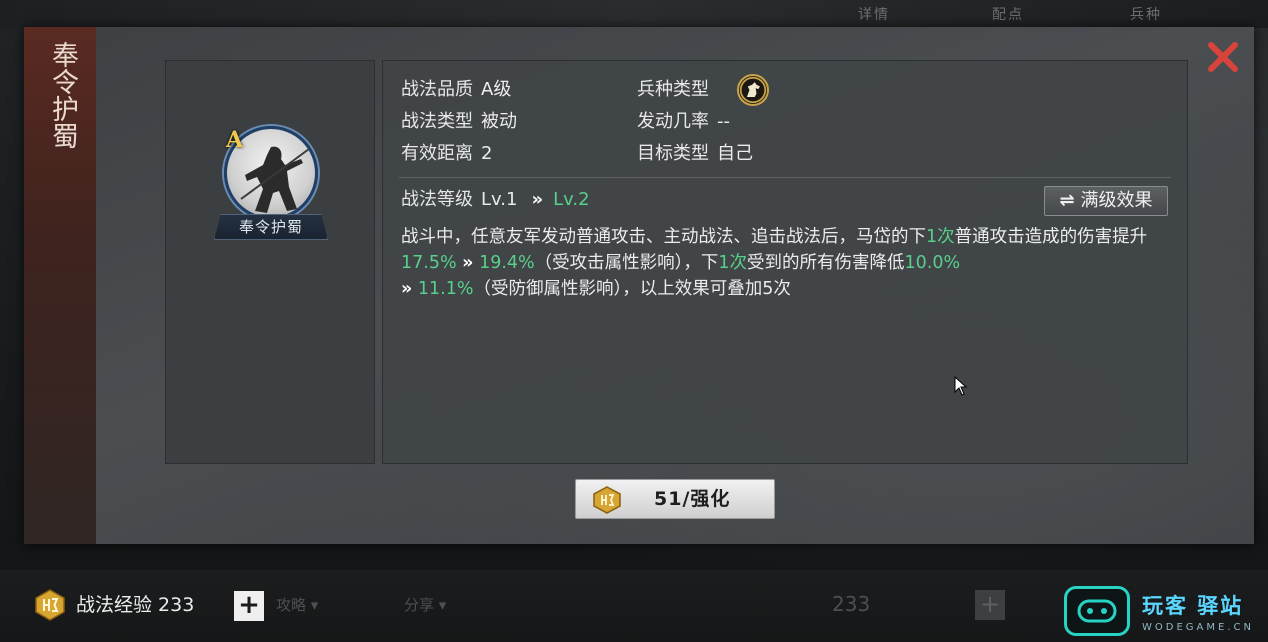  I want to click on swap-icon: ⇌, so click(1067, 200).